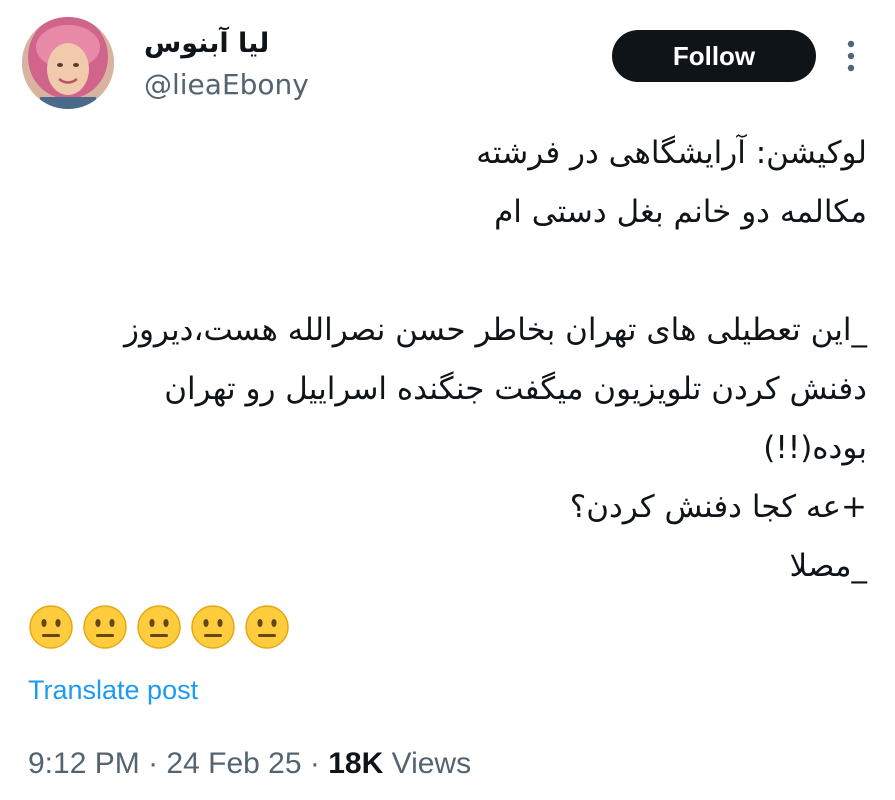  Describe the element at coordinates (671, 153) in the screenshot. I see `post-line: لوکیشن: آرایشگاهی در فرشته` at that location.